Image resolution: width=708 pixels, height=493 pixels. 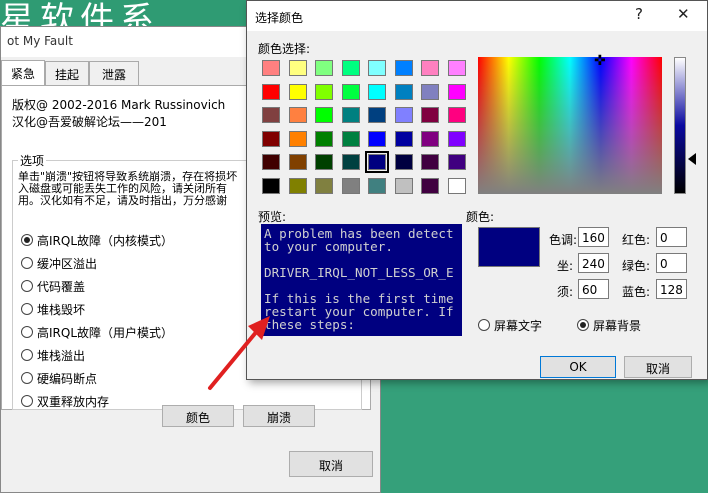 What do you see at coordinates (89, 122) in the screenshot?
I see `localized-by-text: 汉化@吾爱破解论坛——201` at bounding box center [89, 122].